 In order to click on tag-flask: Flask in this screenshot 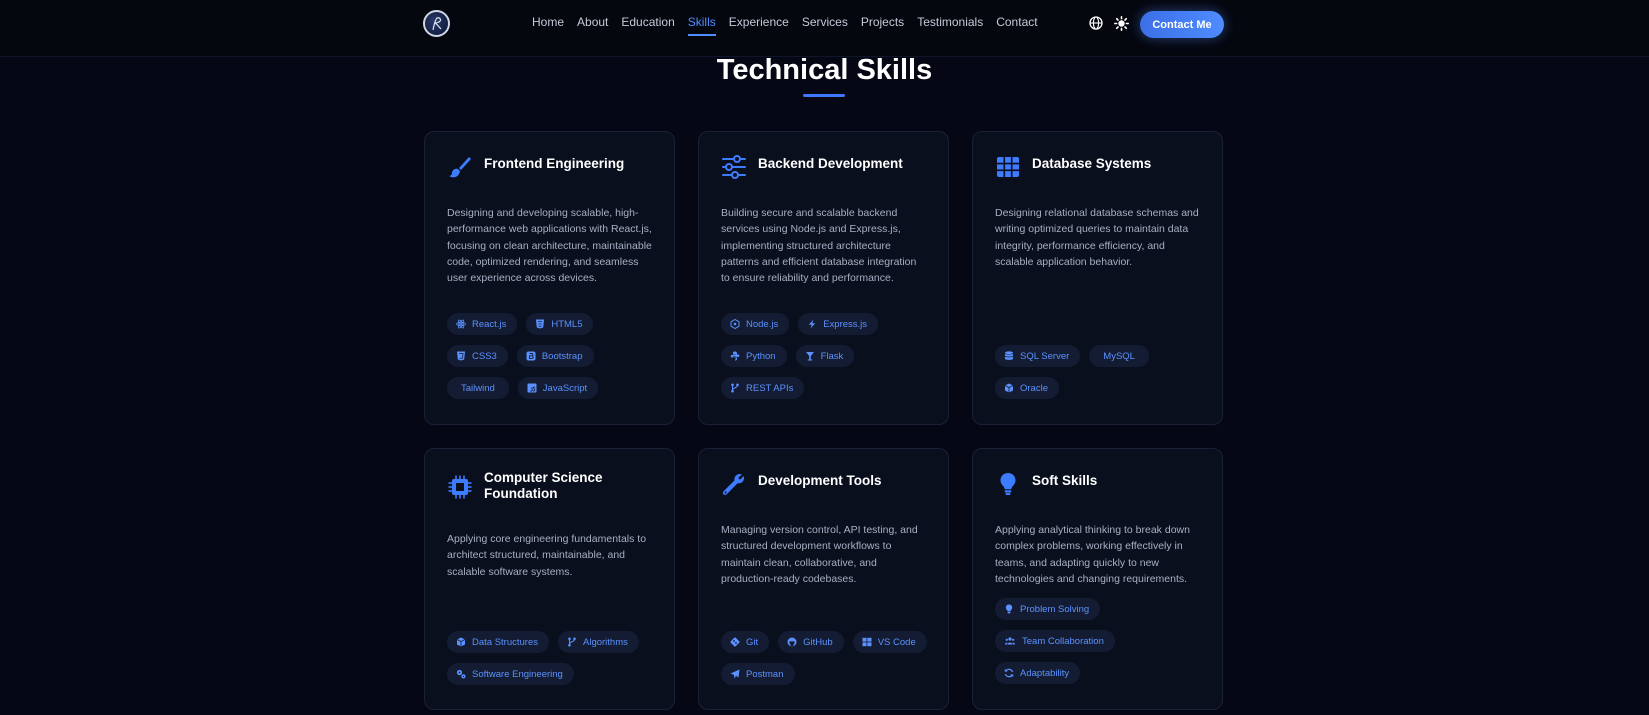, I will do `click(825, 356)`.